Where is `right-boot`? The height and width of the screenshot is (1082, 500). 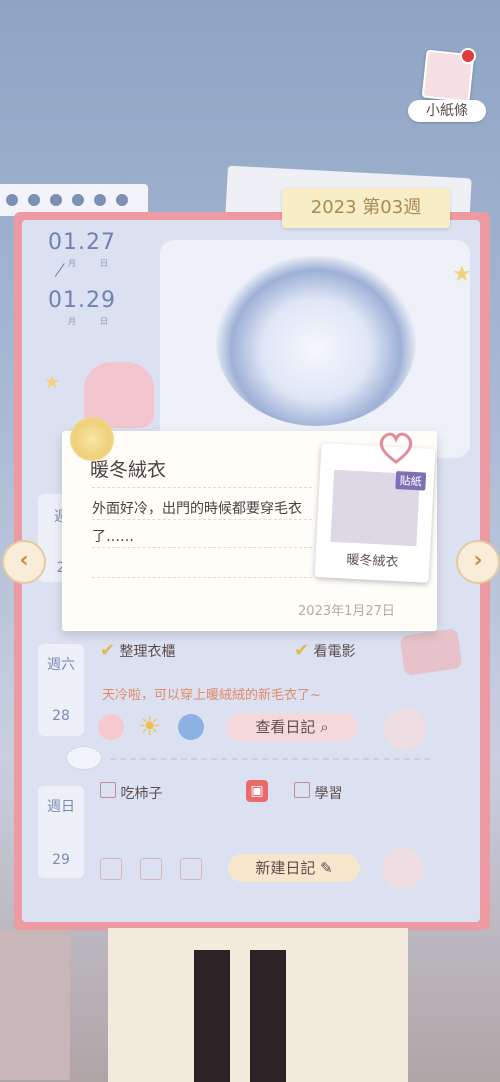 right-boot is located at coordinates (268, 1016).